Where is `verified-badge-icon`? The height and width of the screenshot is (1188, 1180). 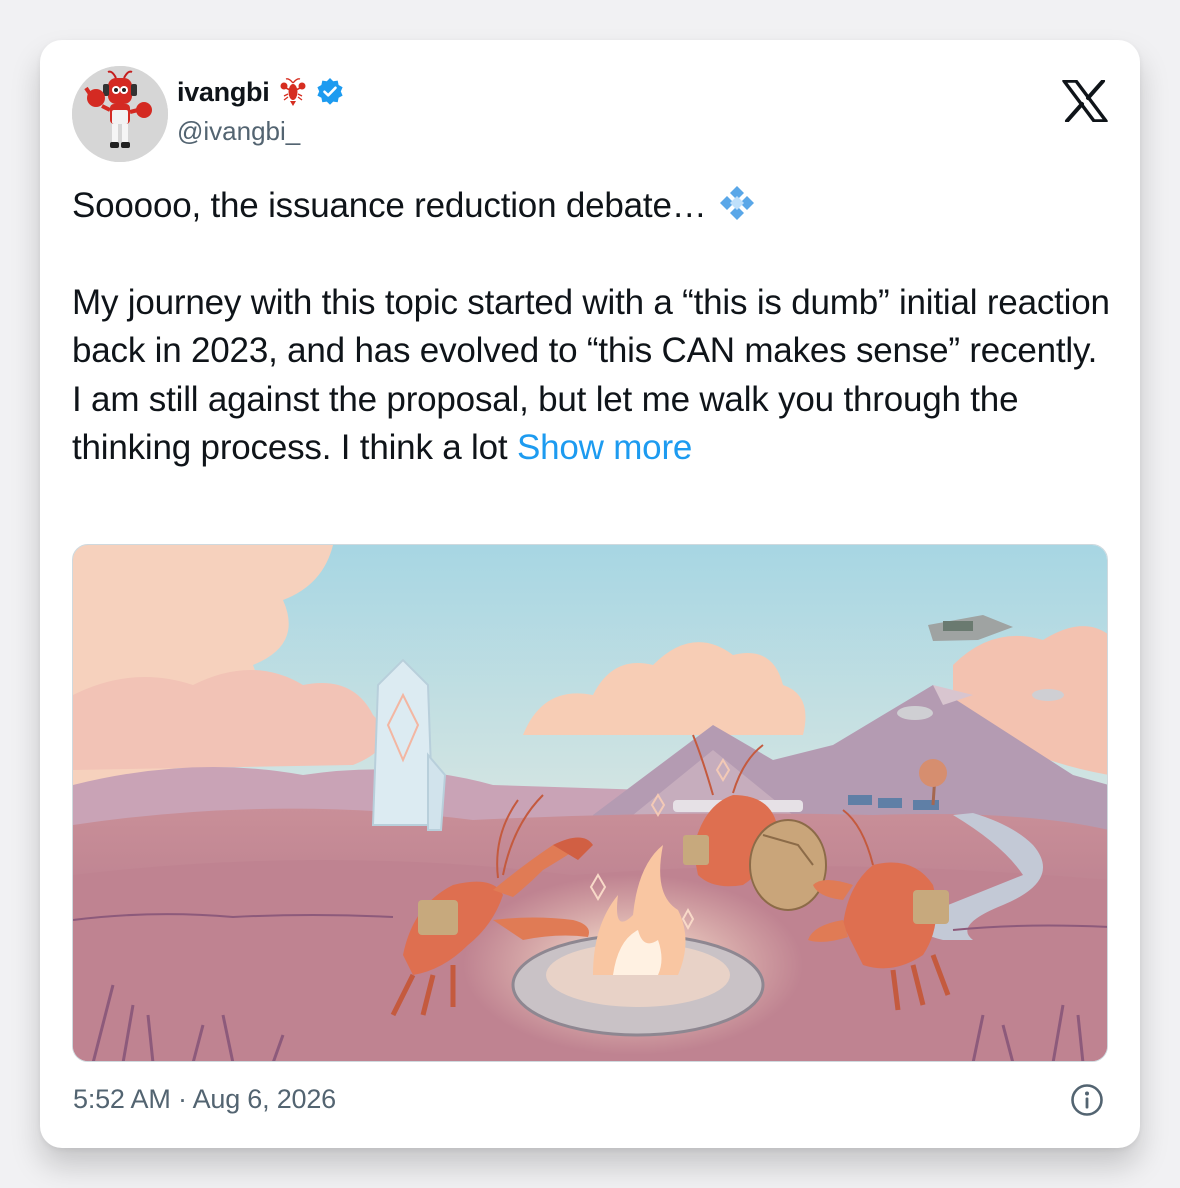
verified-badge-icon is located at coordinates (330, 92).